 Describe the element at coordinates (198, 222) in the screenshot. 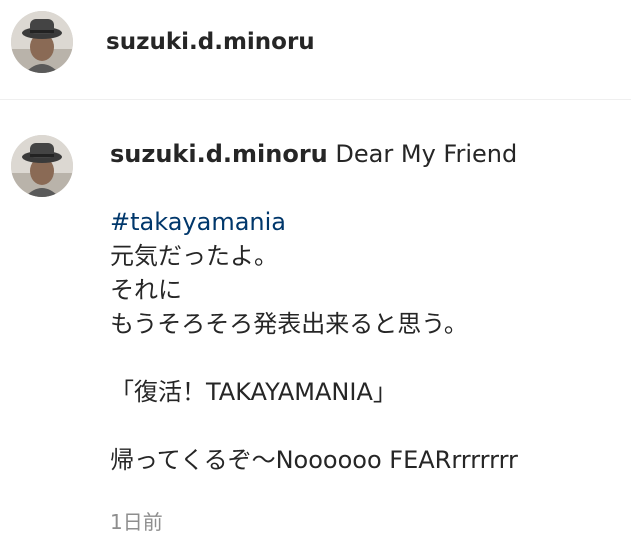

I see `hashtag-link: #takayamania` at that location.